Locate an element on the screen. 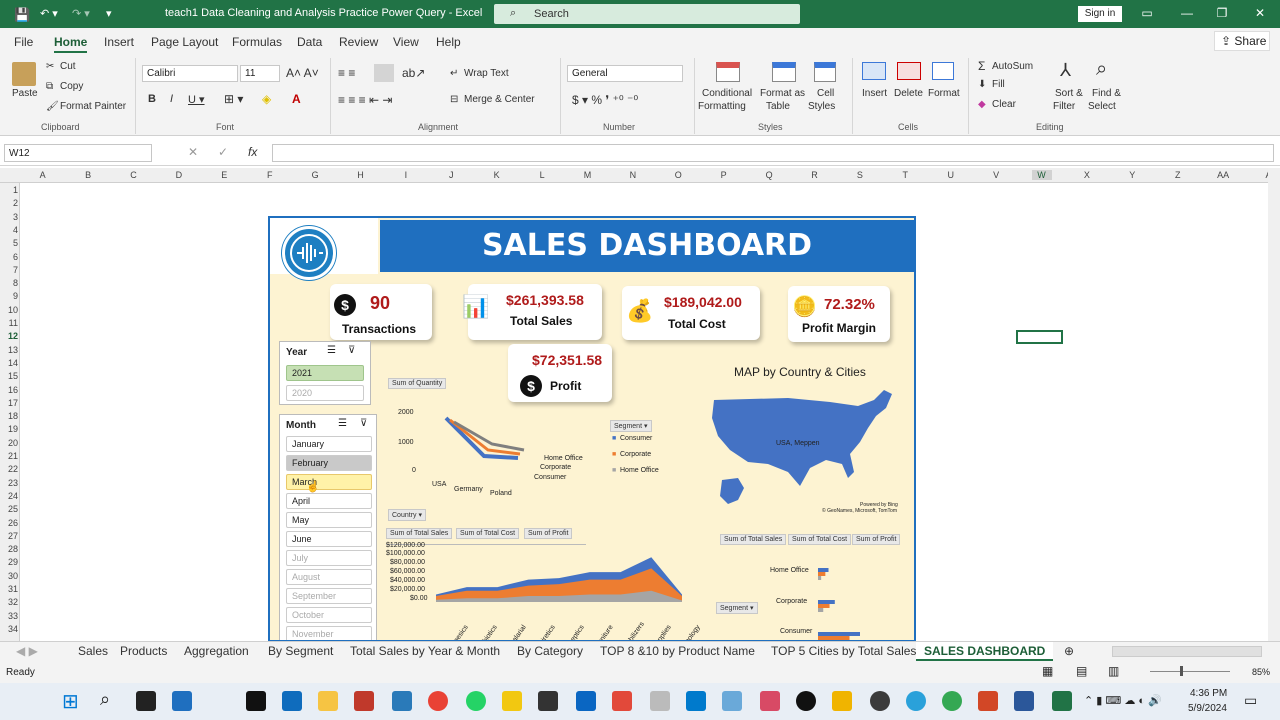 The width and height of the screenshot is (1280, 720). column-header: E is located at coordinates (224, 175).